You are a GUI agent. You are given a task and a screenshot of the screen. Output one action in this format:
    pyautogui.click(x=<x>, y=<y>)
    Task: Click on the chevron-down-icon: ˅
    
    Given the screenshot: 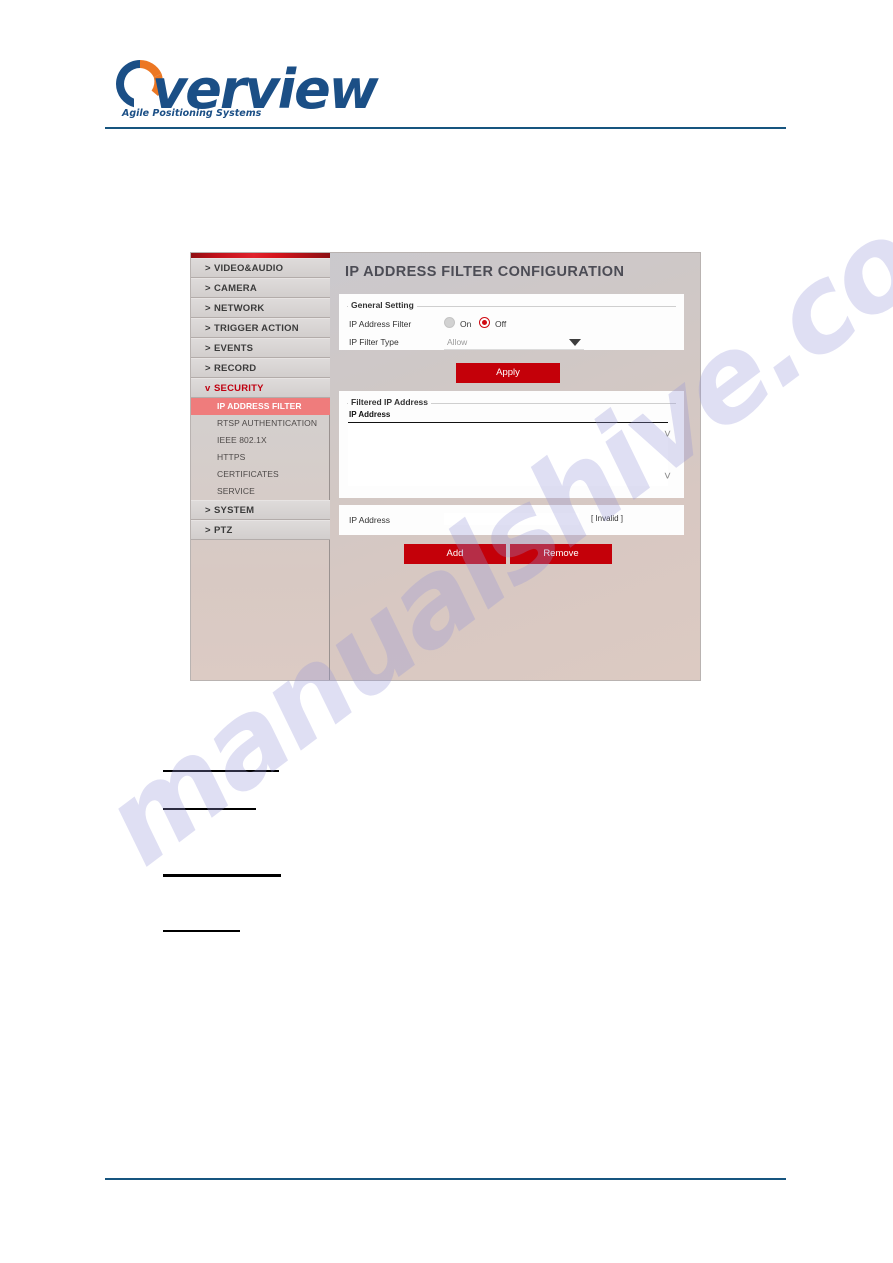 What is the action you would take?
    pyautogui.click(x=667, y=476)
    